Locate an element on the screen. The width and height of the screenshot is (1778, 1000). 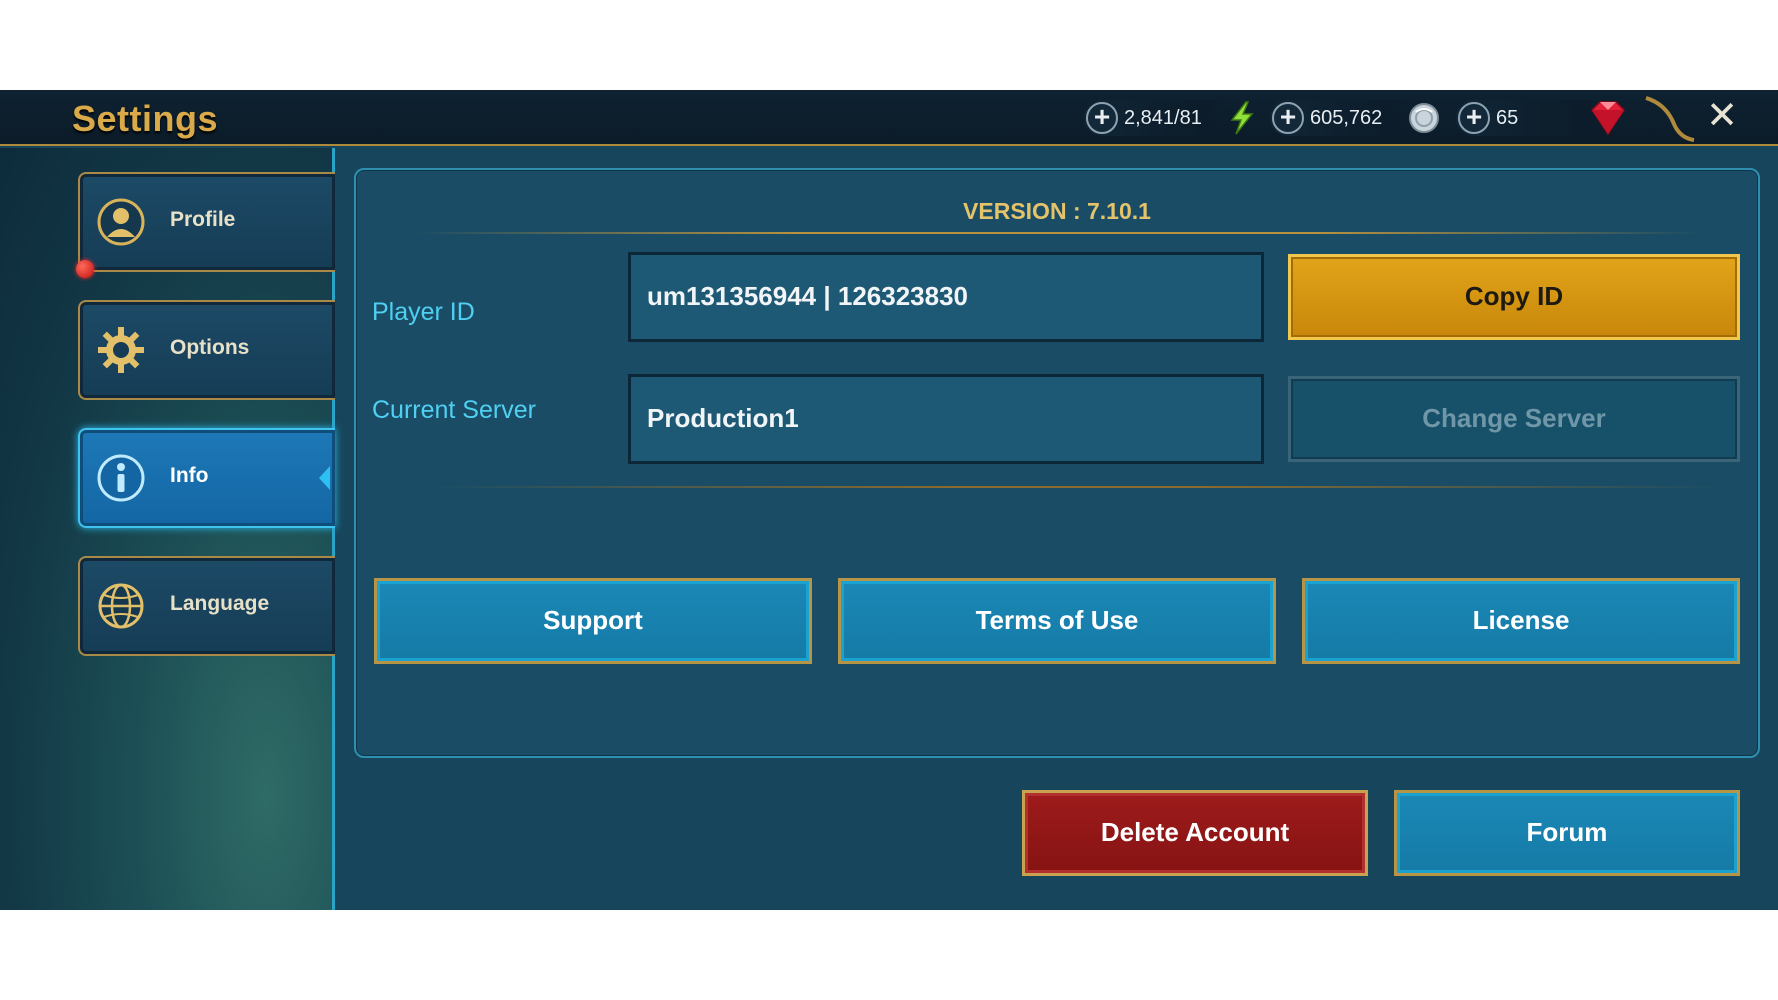
add-silver-button: + is located at coordinates (1288, 118).